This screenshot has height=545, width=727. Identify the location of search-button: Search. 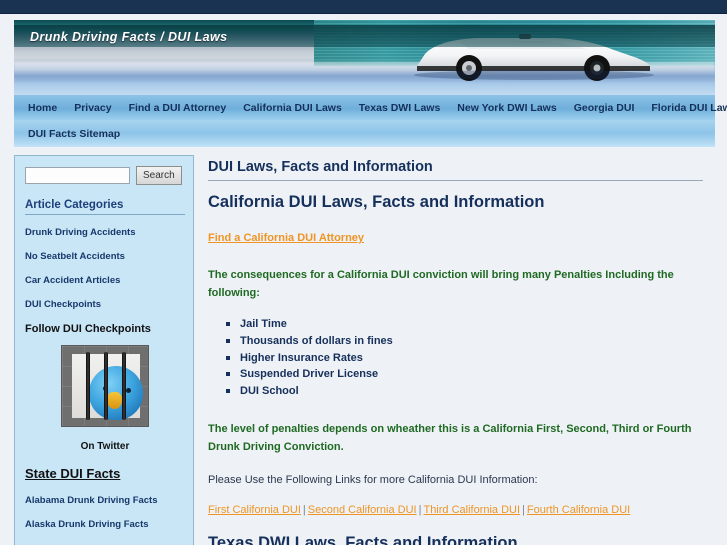
(159, 175).